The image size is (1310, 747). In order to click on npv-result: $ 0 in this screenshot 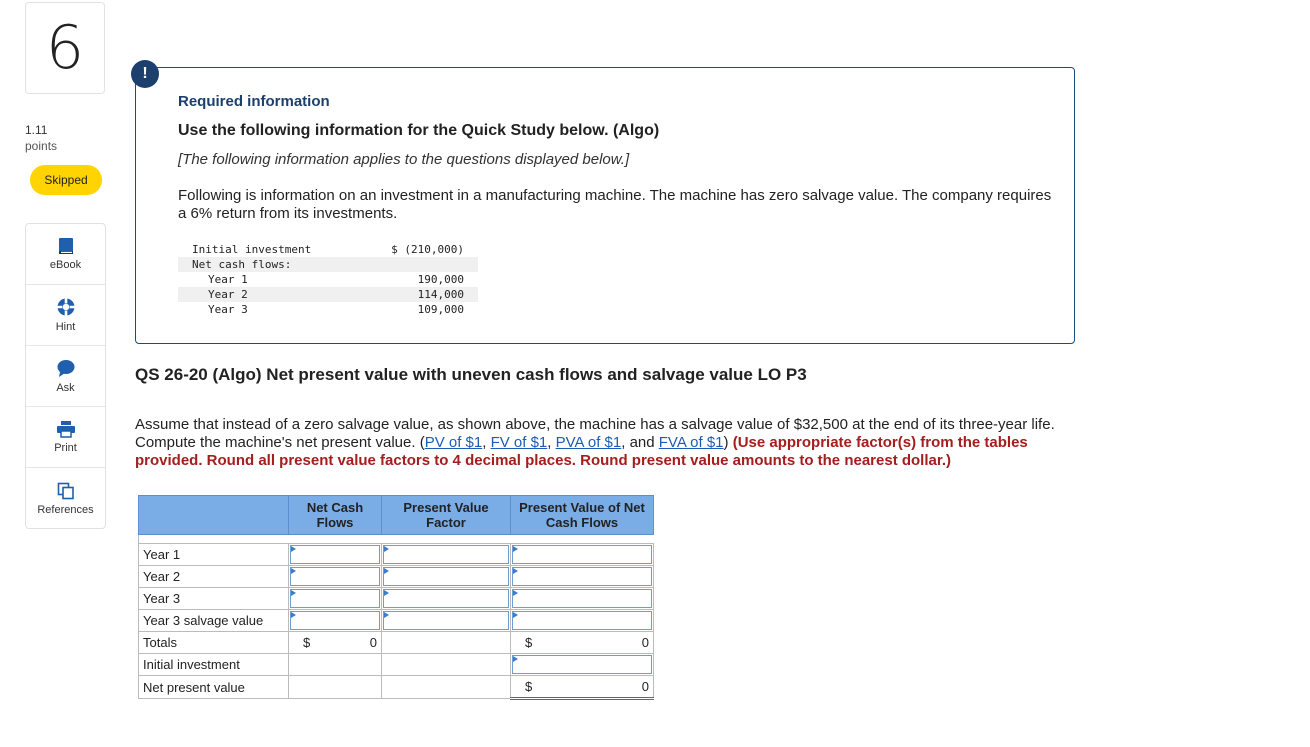, I will do `click(582, 687)`.